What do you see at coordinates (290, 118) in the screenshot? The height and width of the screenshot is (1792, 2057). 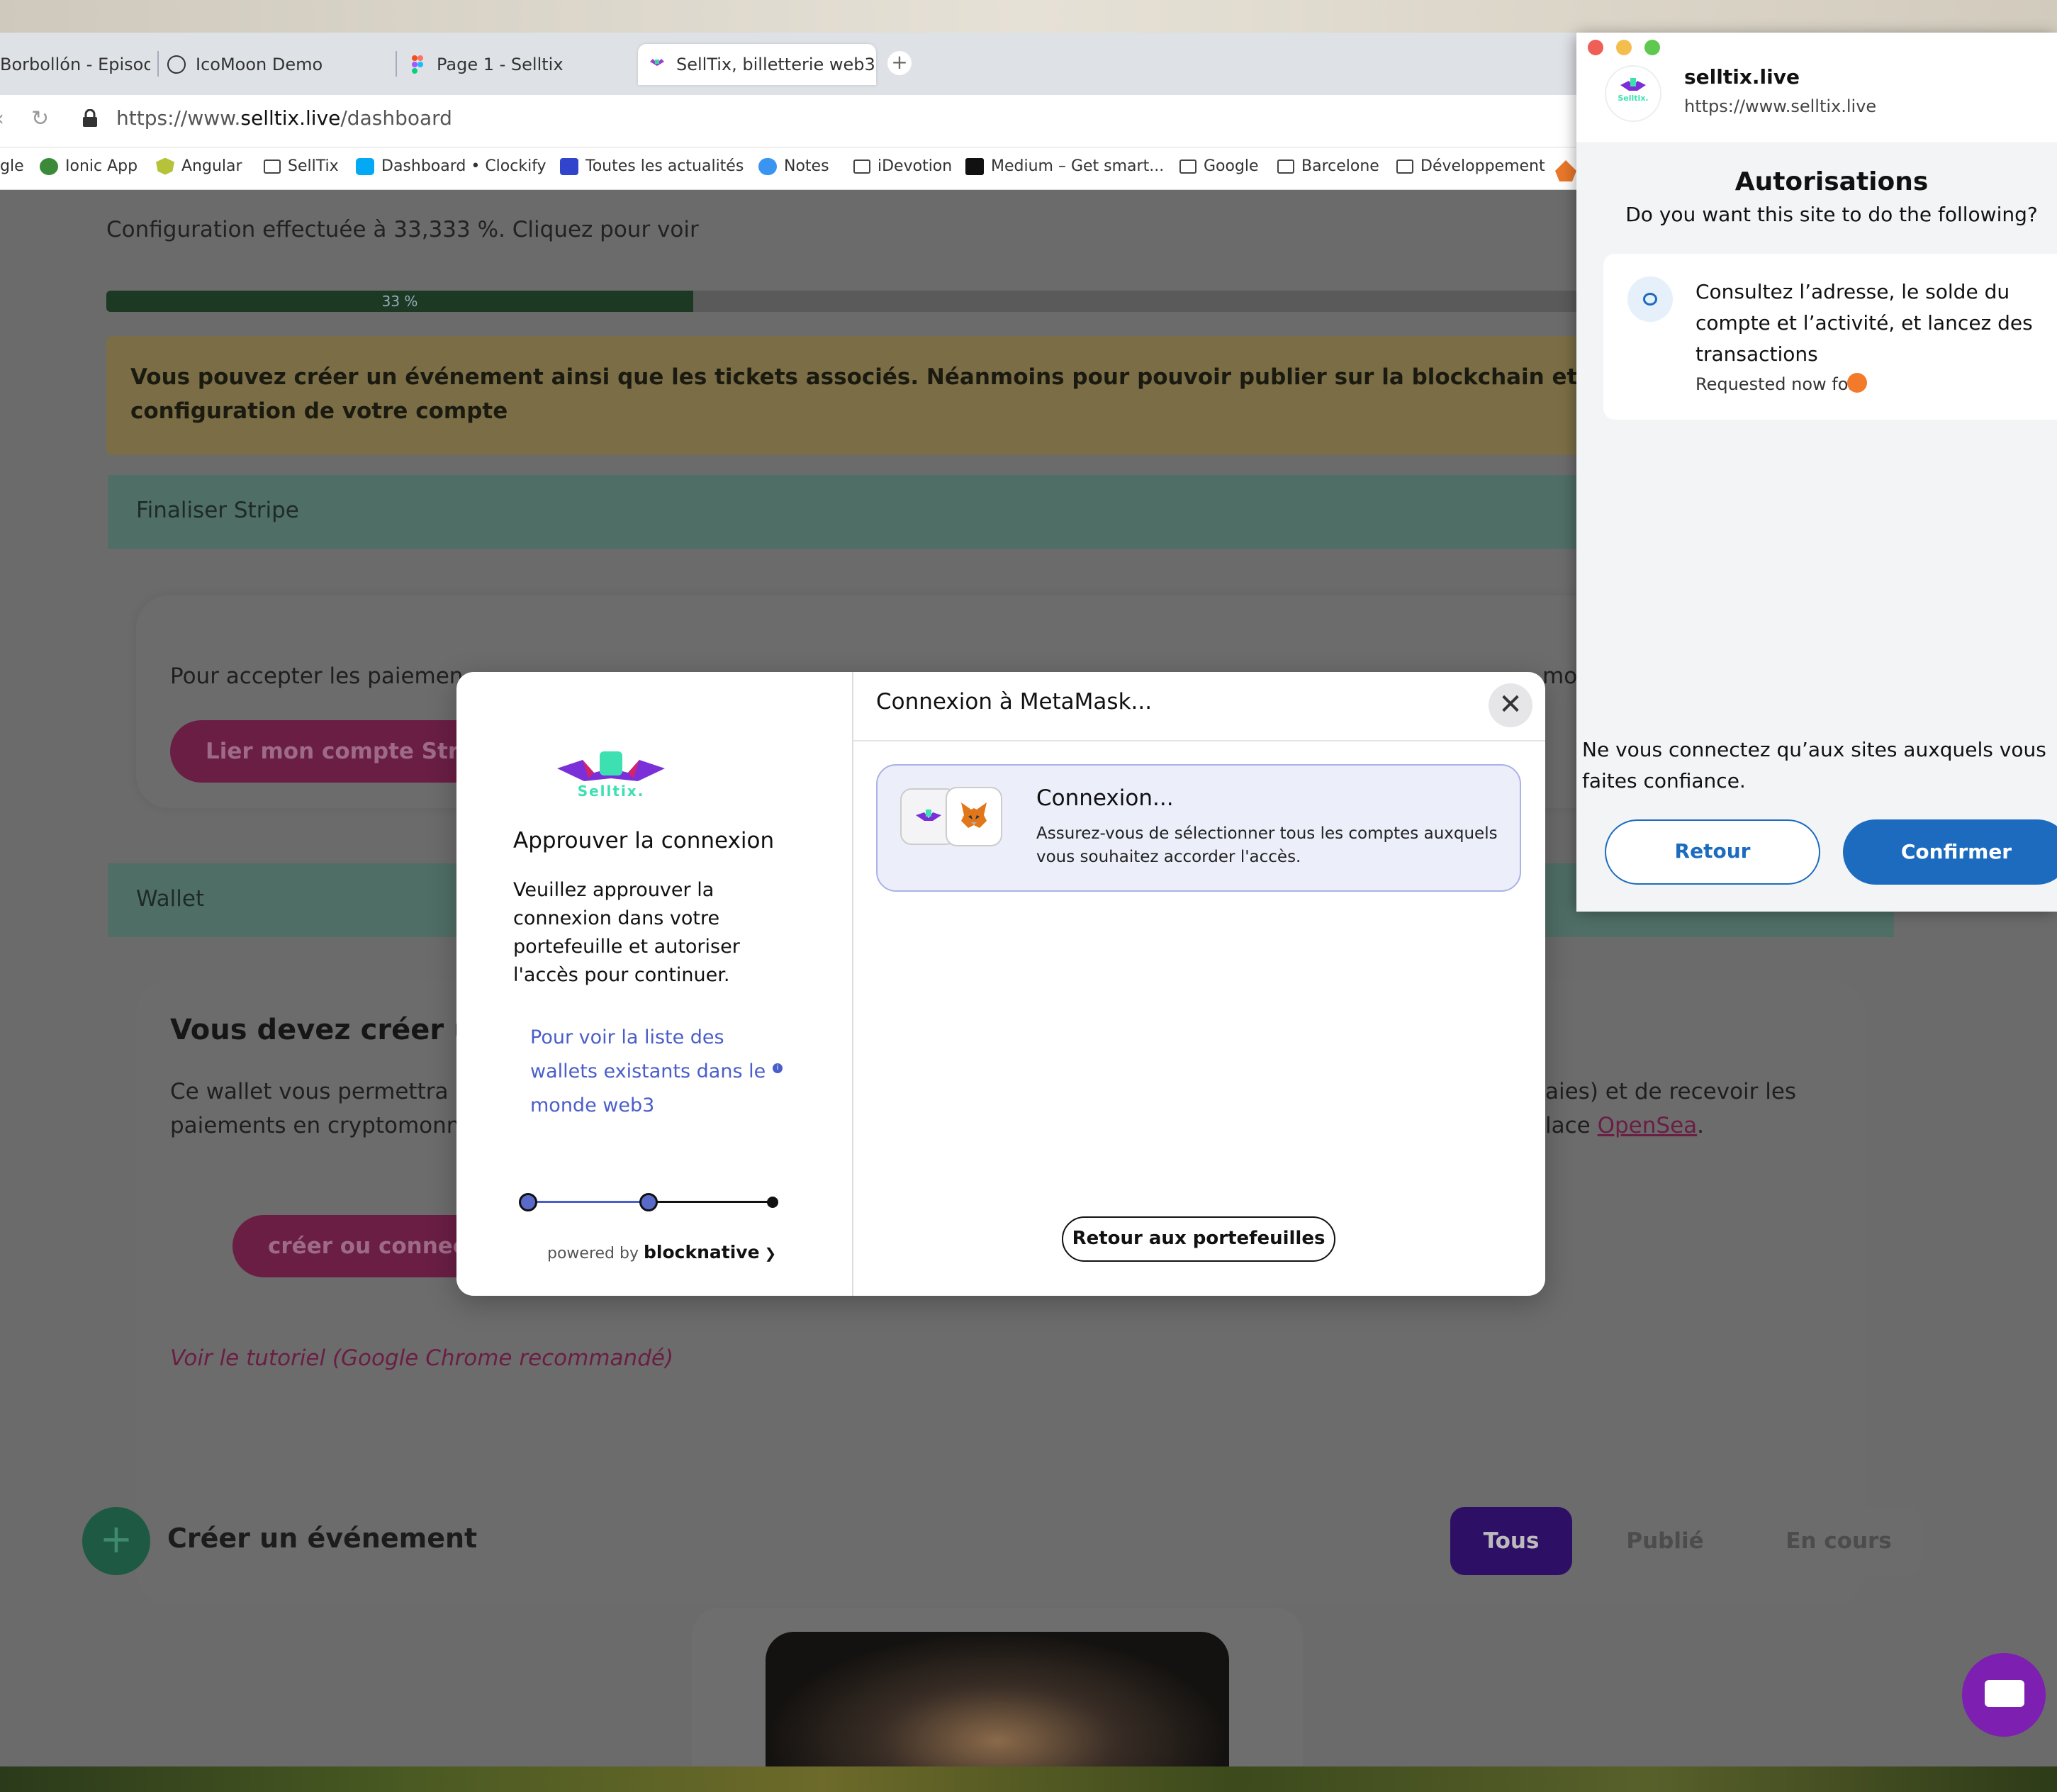 I see `url-domain: selltix.live` at bounding box center [290, 118].